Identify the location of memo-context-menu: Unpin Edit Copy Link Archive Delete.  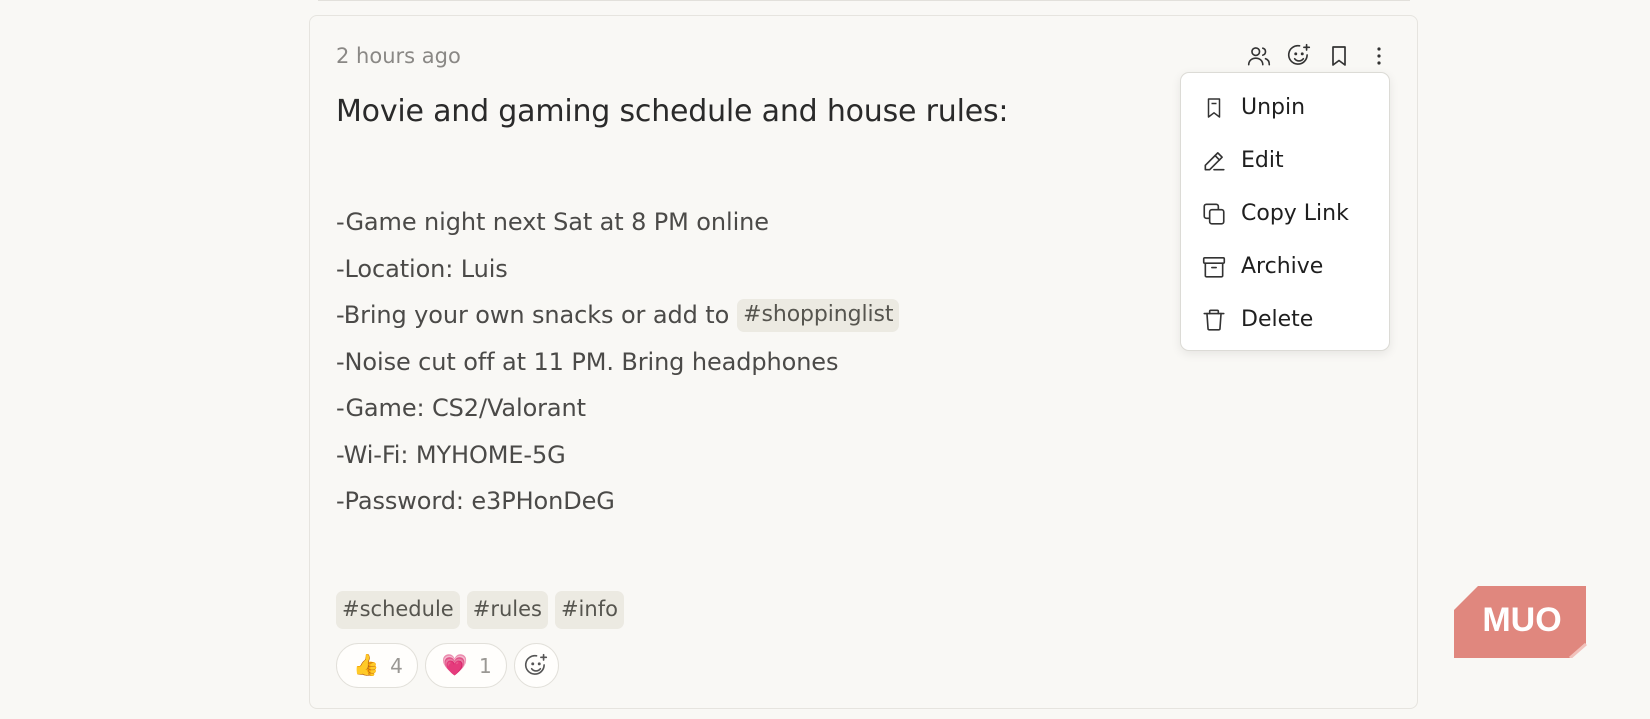
(1285, 211).